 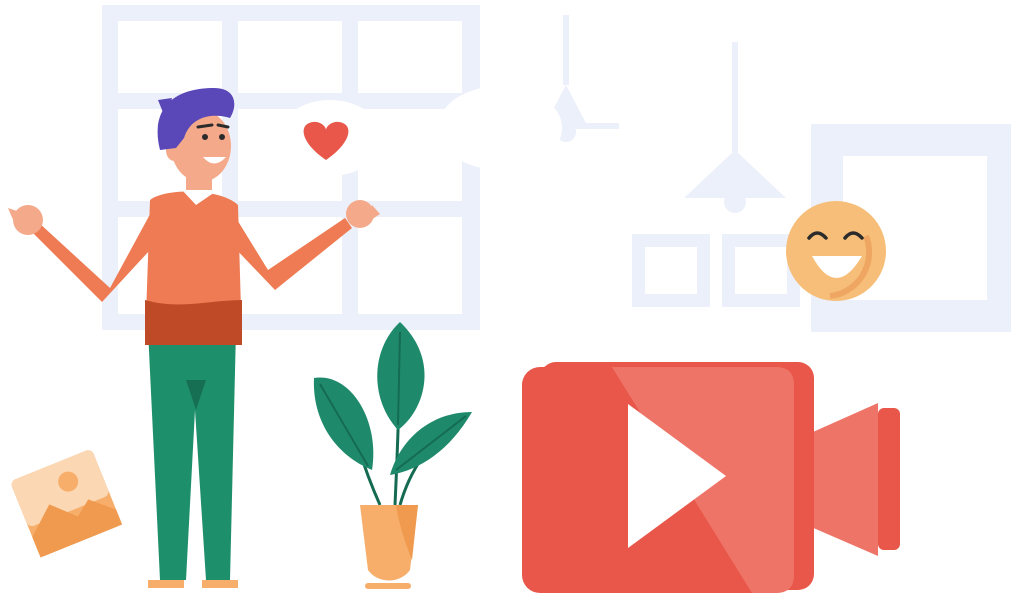 What do you see at coordinates (711, 477) in the screenshot?
I see `video-camera-play-icon` at bounding box center [711, 477].